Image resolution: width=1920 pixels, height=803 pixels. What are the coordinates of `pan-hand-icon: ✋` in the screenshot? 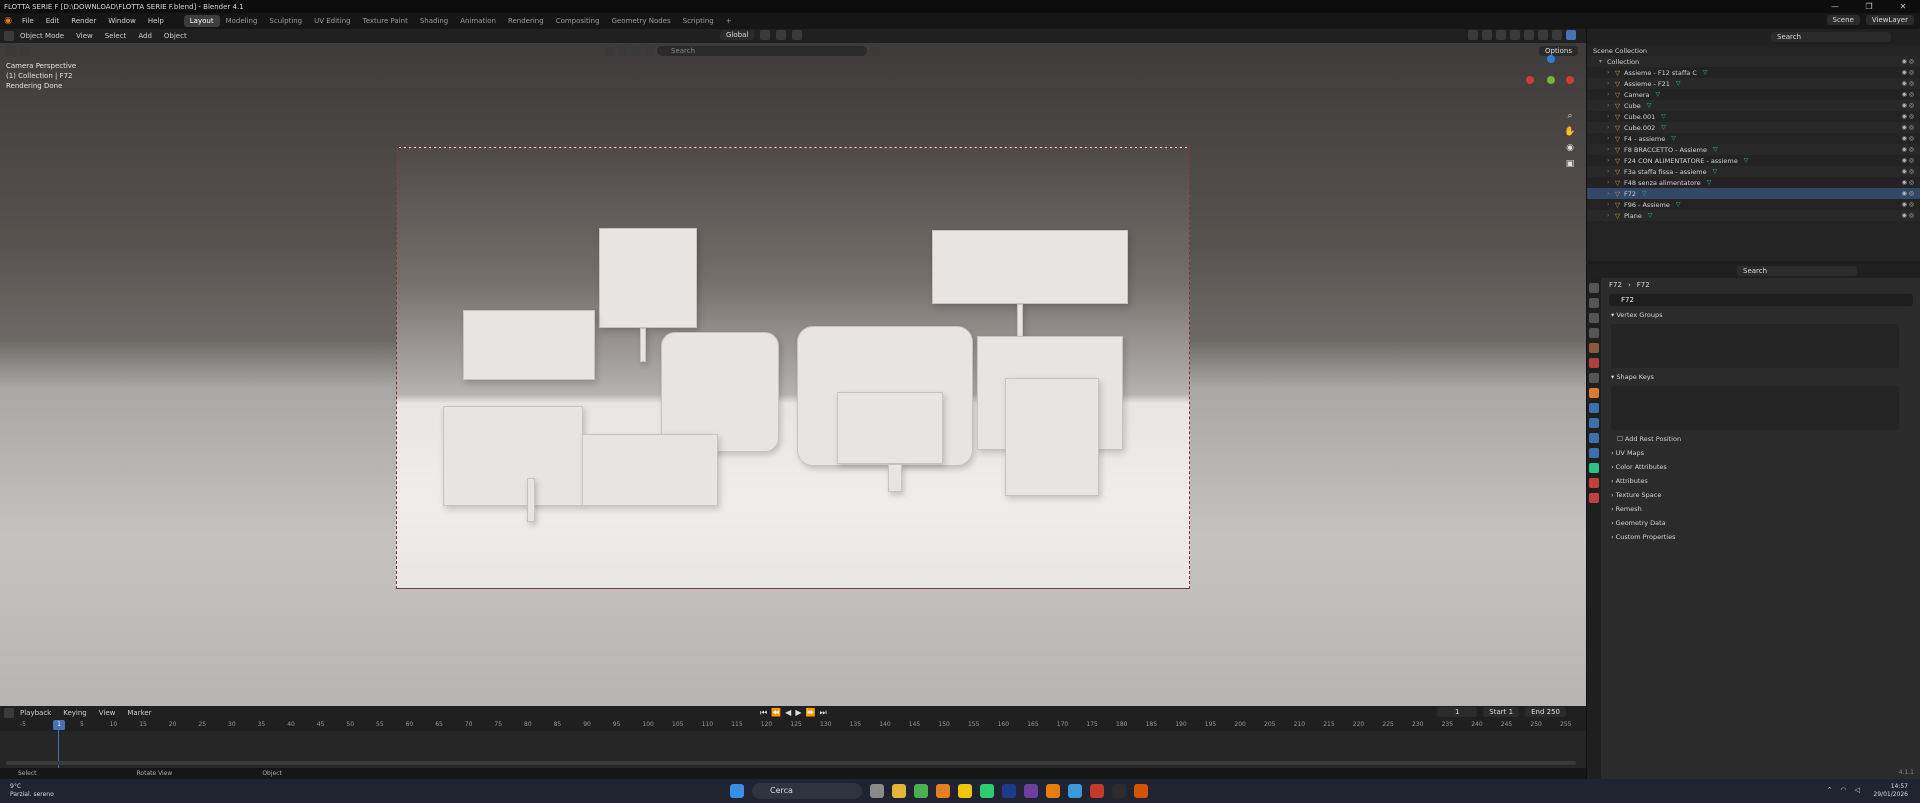 It's located at (1570, 133).